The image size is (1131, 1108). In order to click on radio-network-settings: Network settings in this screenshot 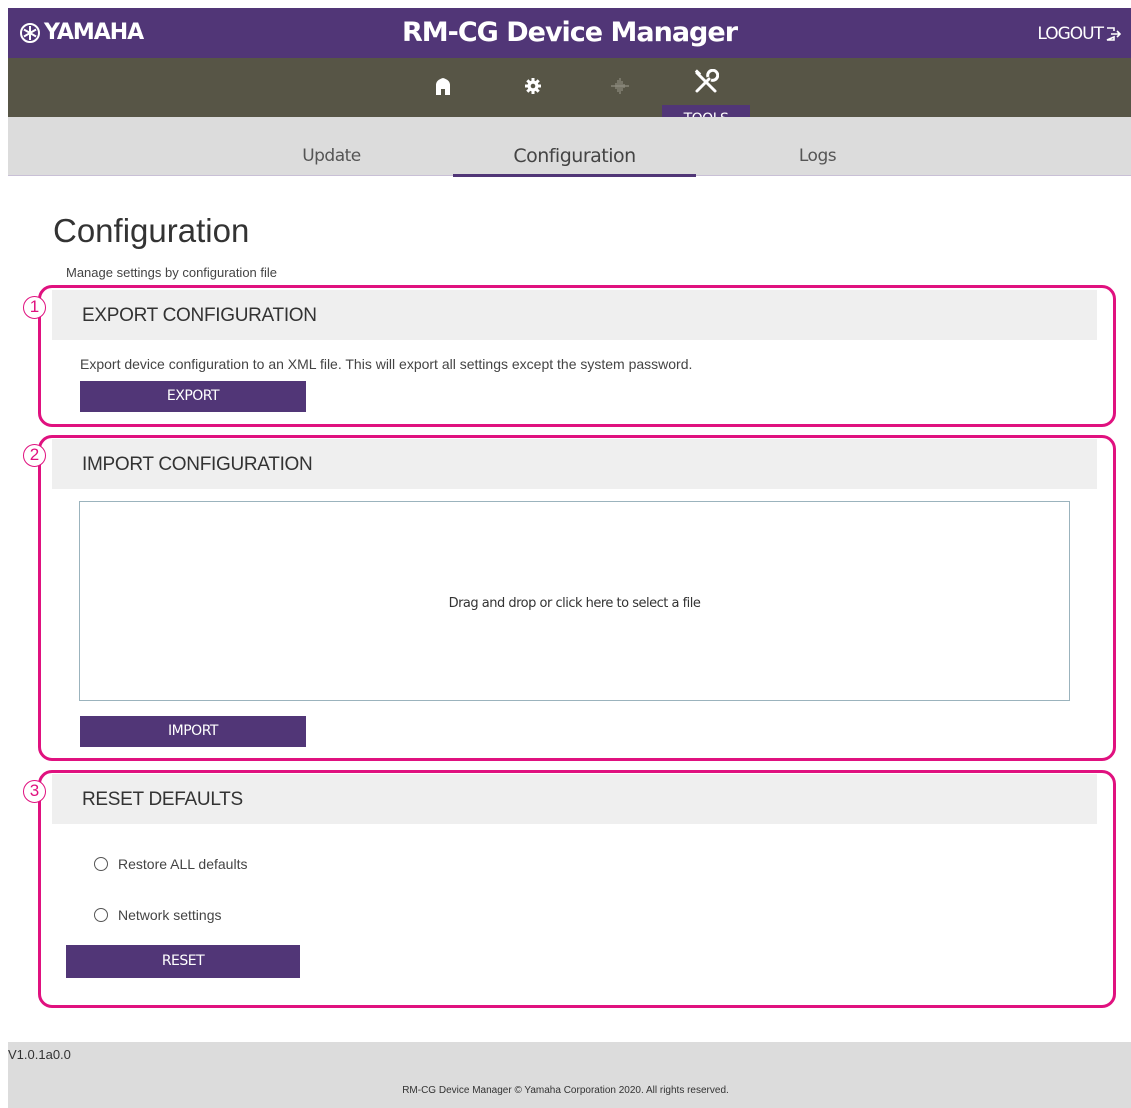, I will do `click(157, 915)`.